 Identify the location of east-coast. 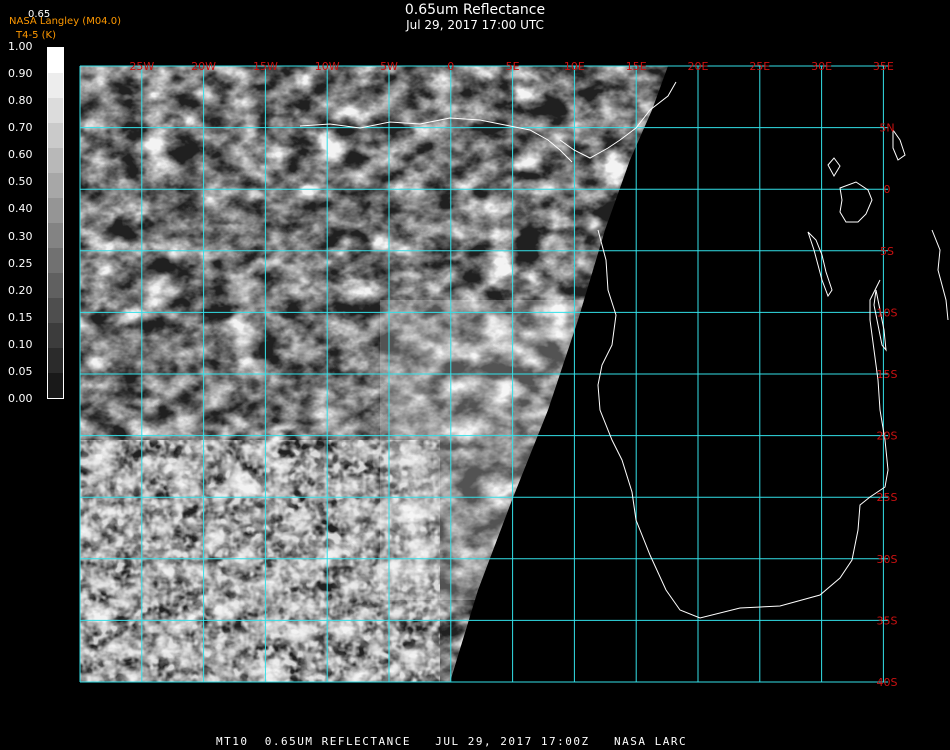
(940, 275).